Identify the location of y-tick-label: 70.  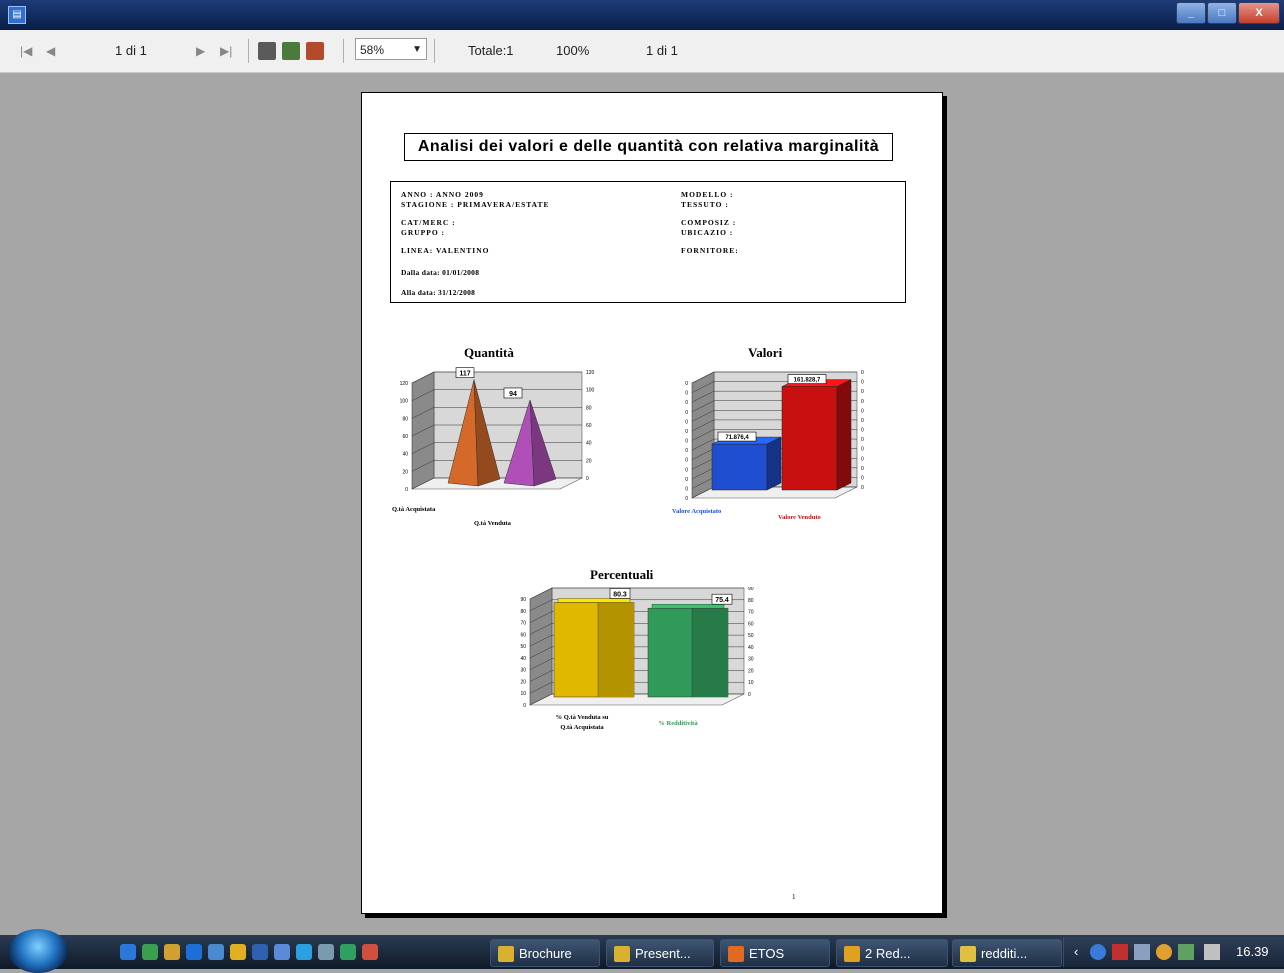
(523, 624).